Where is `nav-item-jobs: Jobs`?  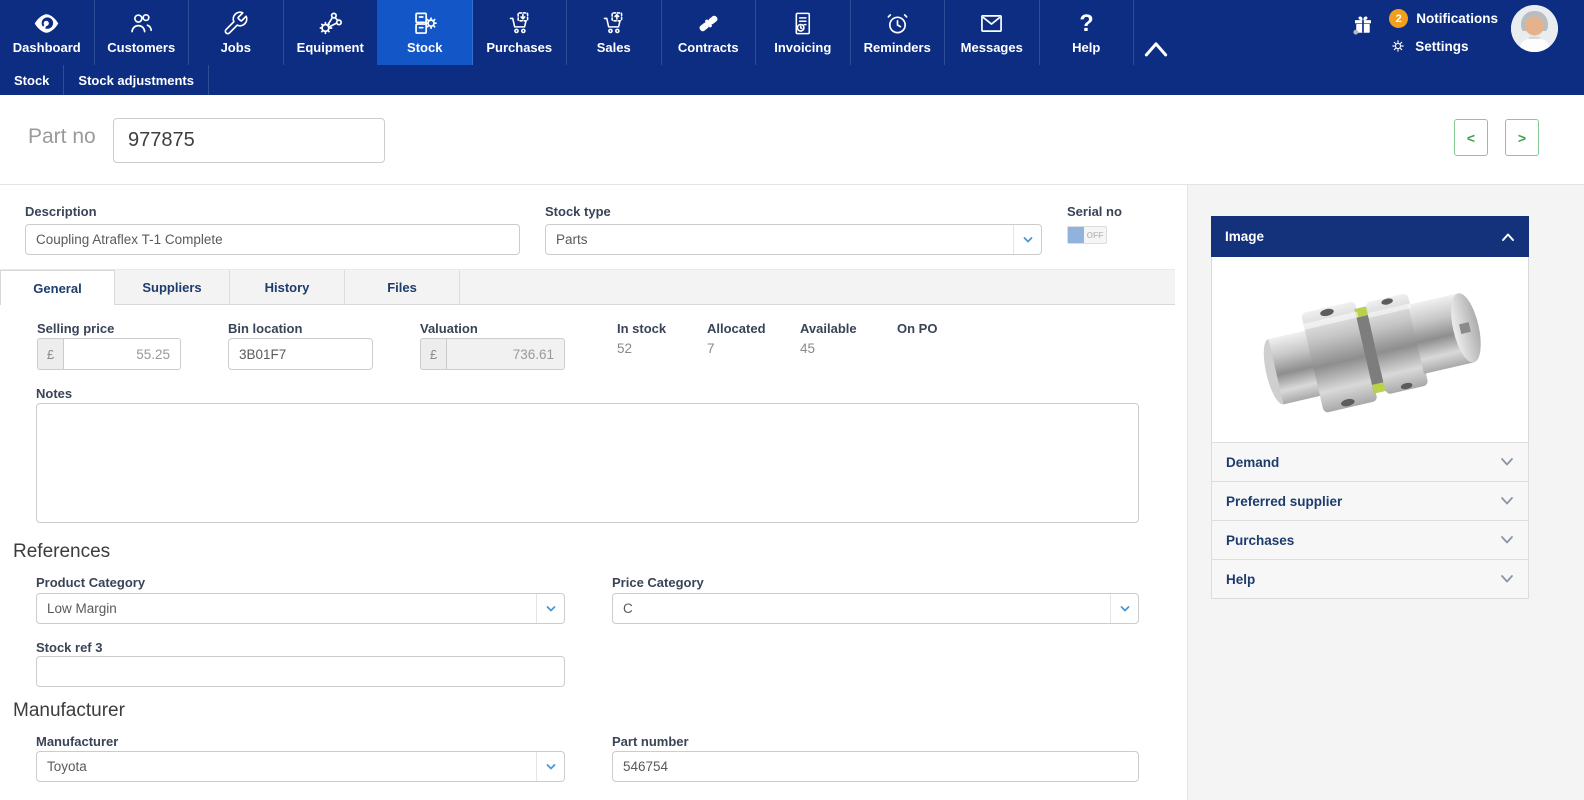 nav-item-jobs: Jobs is located at coordinates (236, 32).